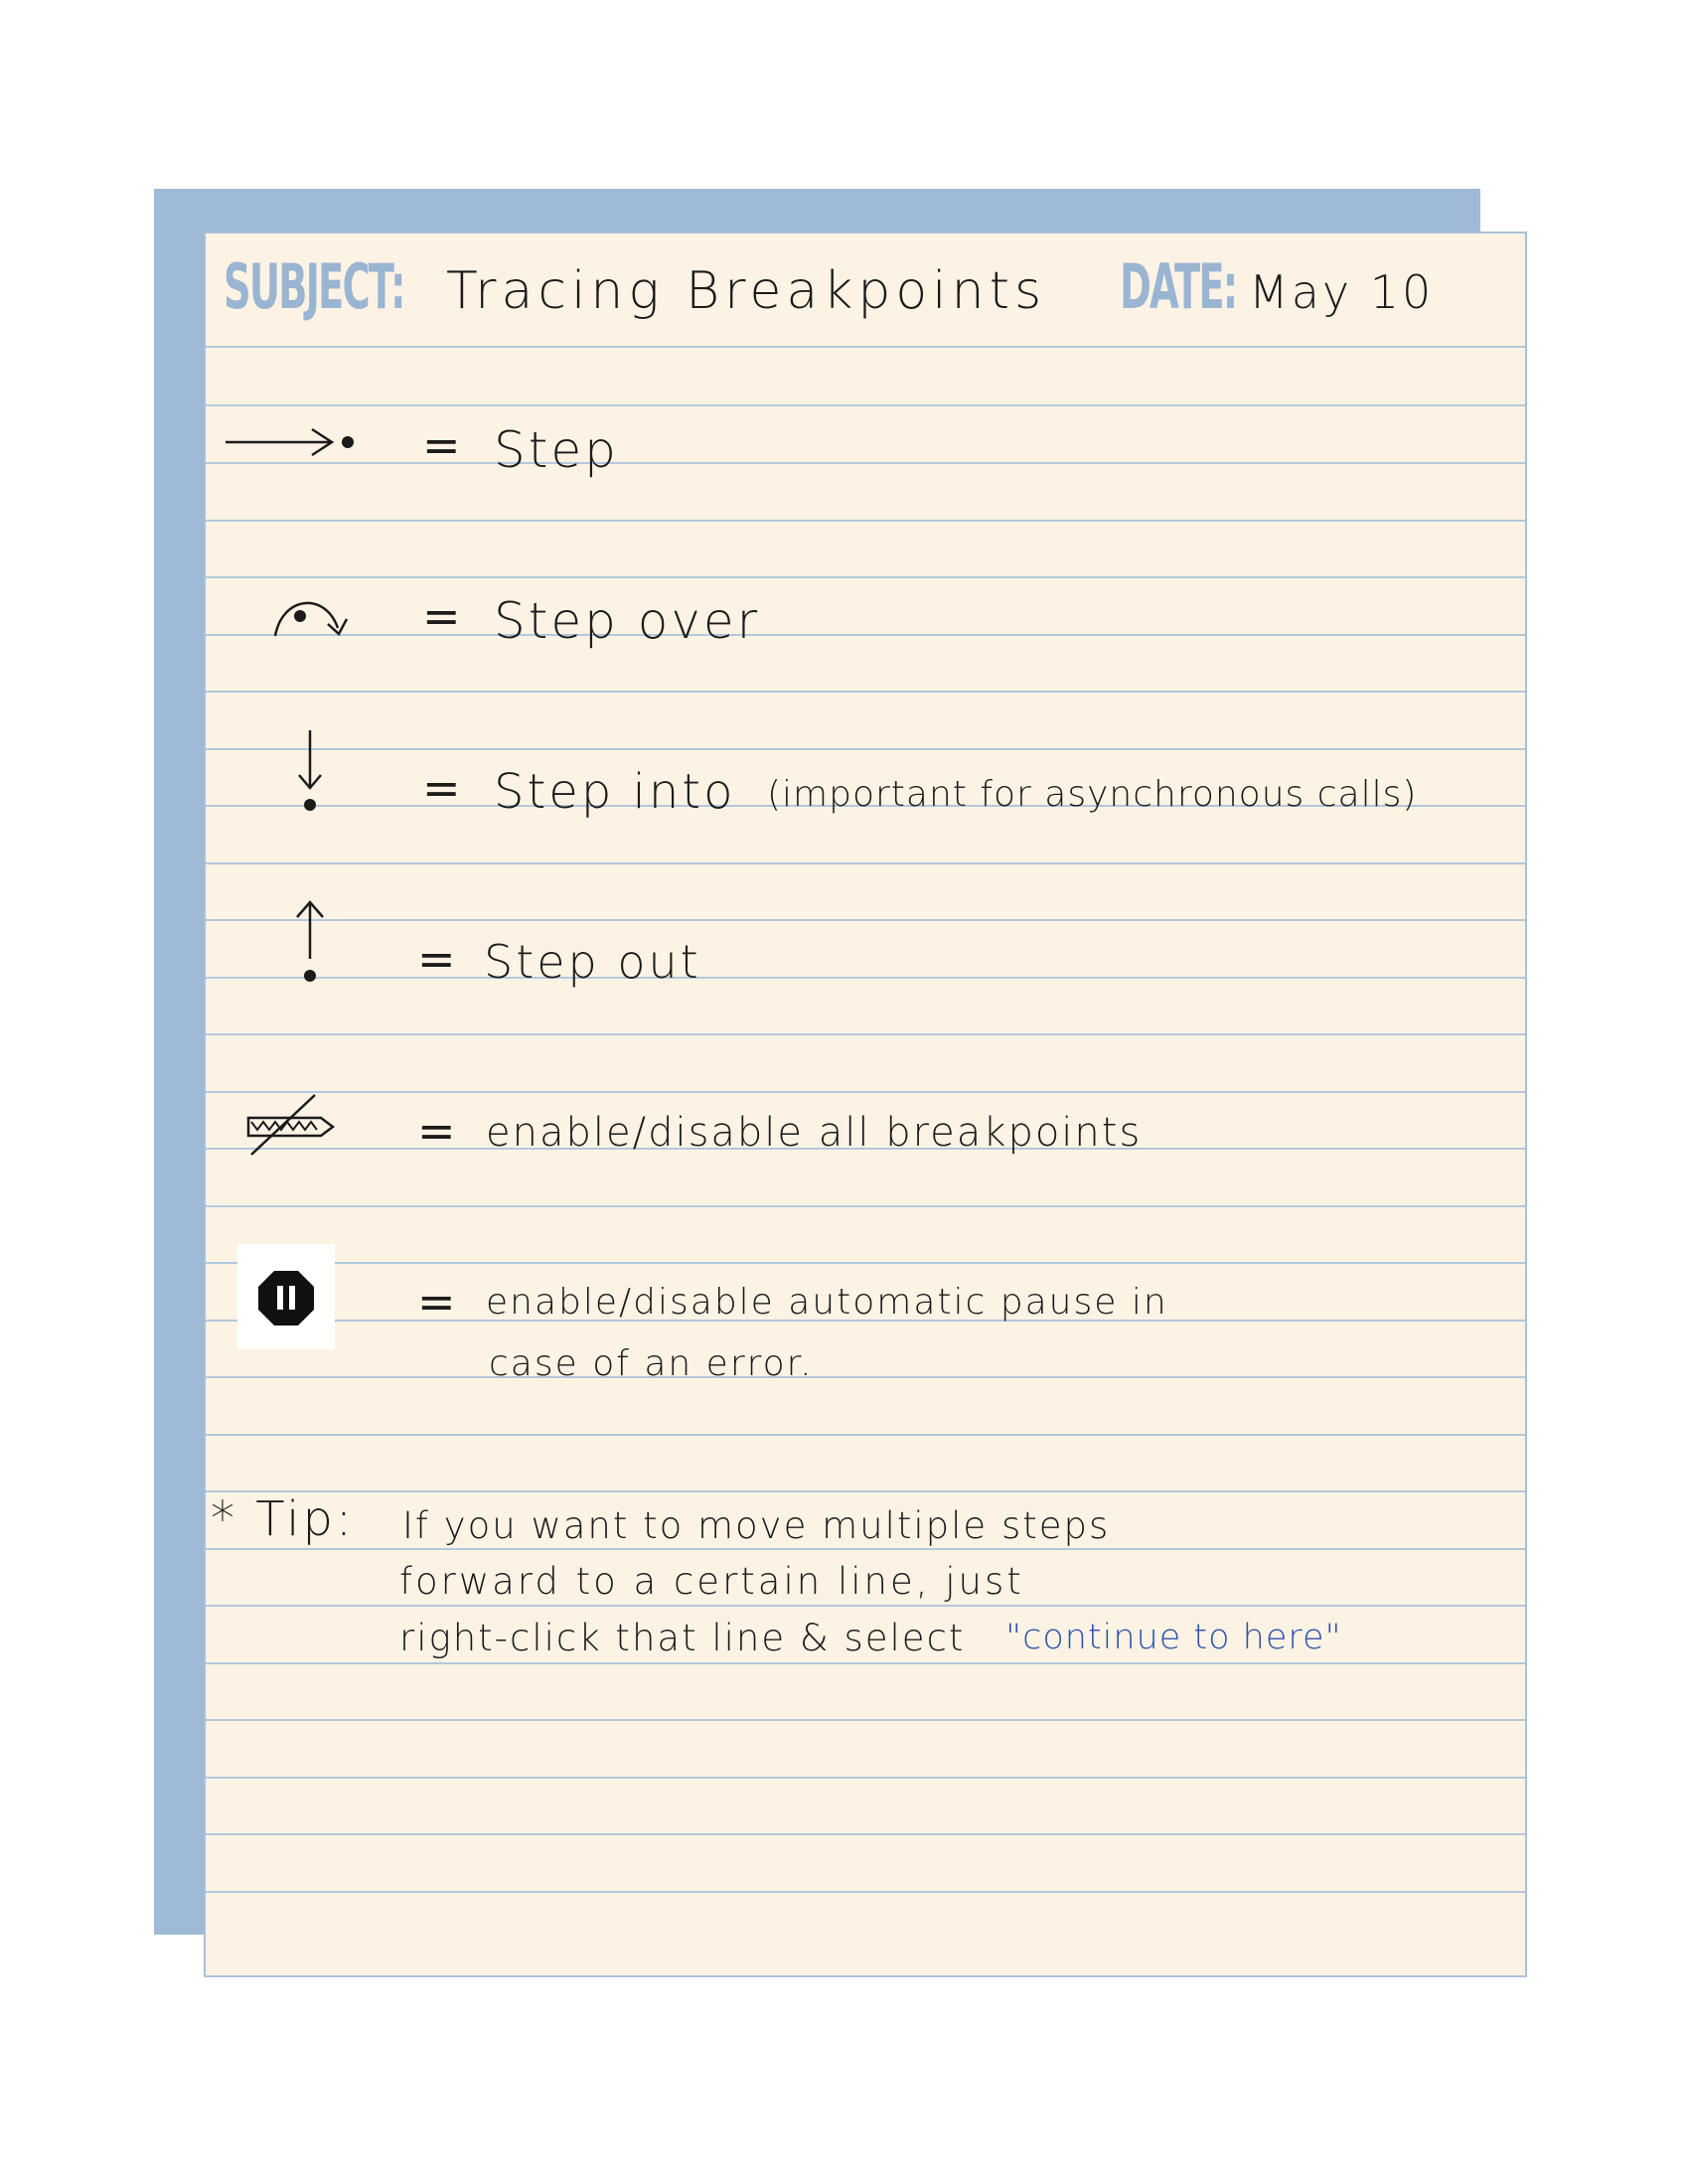 This screenshot has width=1689, height=2184. What do you see at coordinates (746, 291) in the screenshot?
I see `subject-value: Tracing Breakpoints` at bounding box center [746, 291].